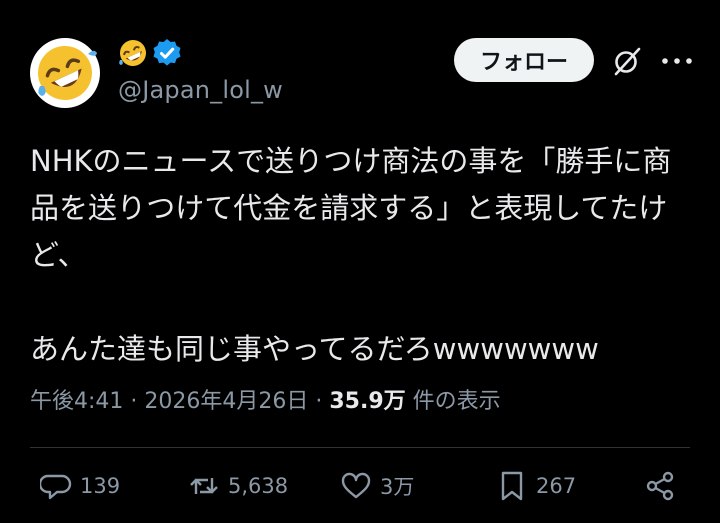 The height and width of the screenshot is (523, 720). I want to click on like-button: 3万, so click(377, 486).